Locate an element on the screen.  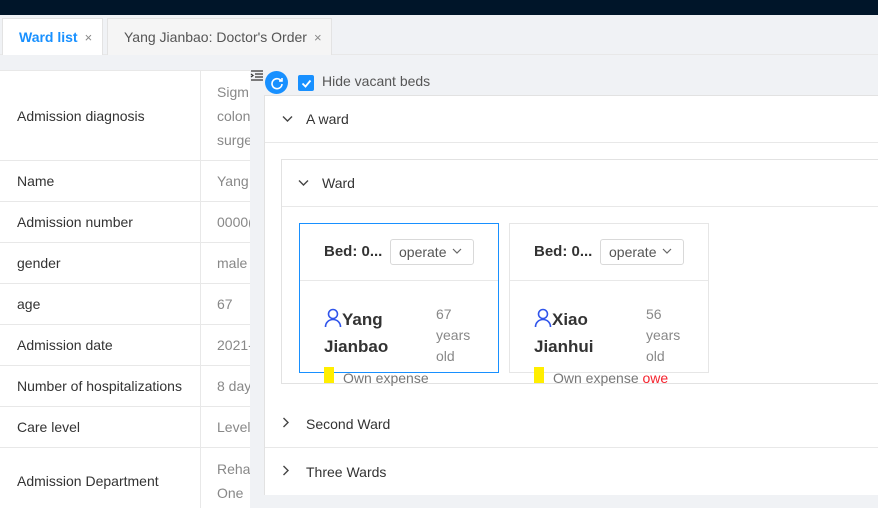
info-row-name: Name Yang is located at coordinates (125, 181).